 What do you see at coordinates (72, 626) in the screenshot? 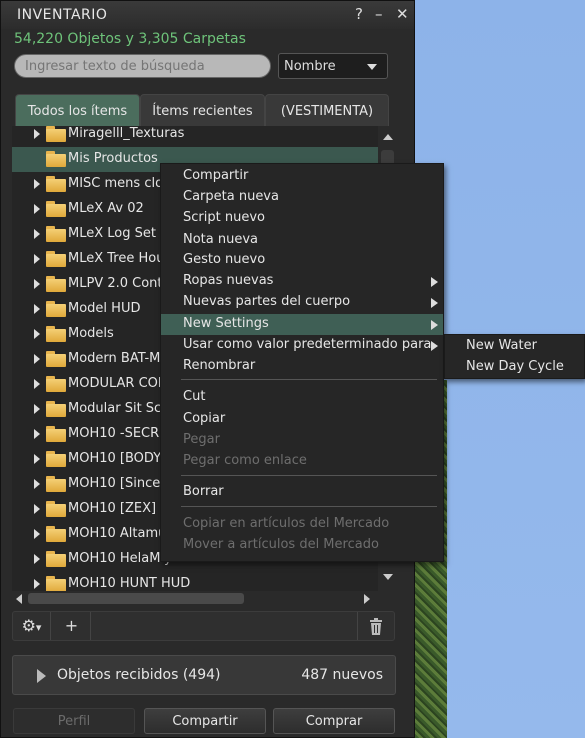
I see `add-button: +` at bounding box center [72, 626].